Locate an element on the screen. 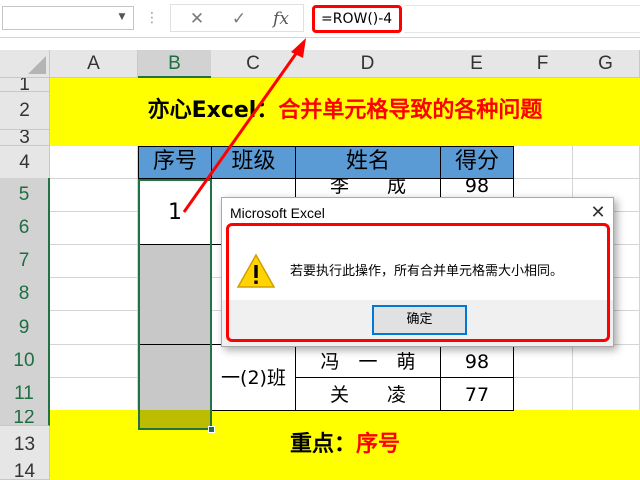 The height and width of the screenshot is (480, 640). cell-name: 冯 一 萌 is located at coordinates (368, 361).